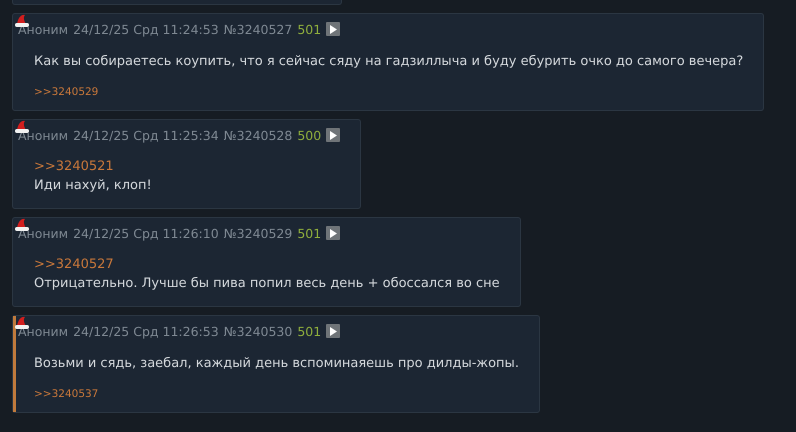 The image size is (796, 432). Describe the element at coordinates (267, 265) in the screenshot. I see `quote-link: >>3240527` at that location.